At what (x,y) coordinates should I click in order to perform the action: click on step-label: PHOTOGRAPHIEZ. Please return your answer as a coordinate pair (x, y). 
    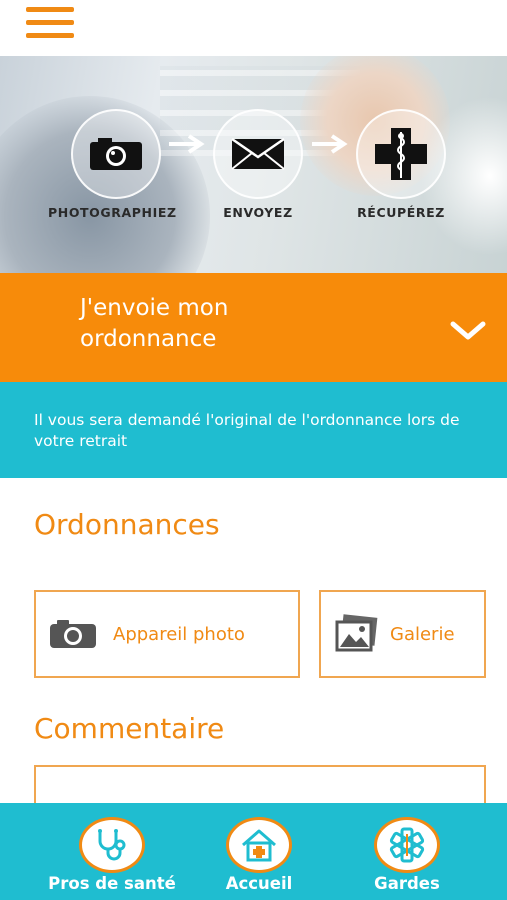
    Looking at the image, I should click on (112, 212).